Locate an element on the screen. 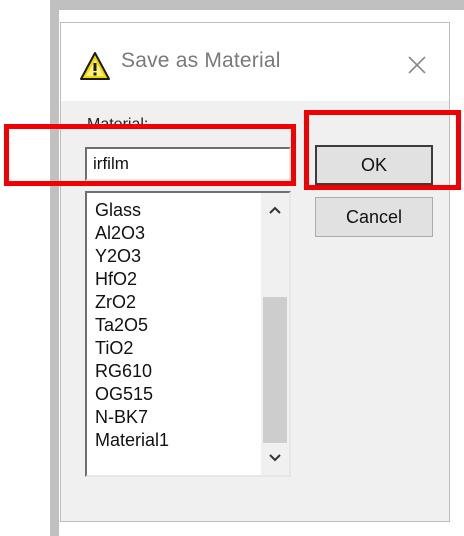  close-button is located at coordinates (417, 65).